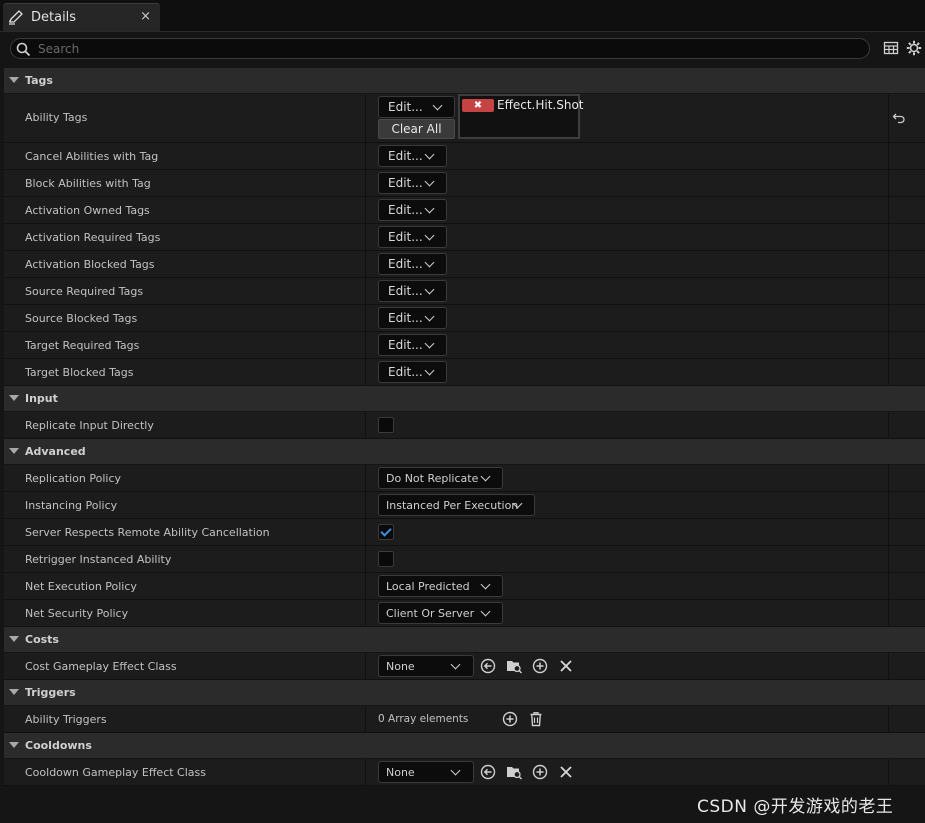  I want to click on instancing-policy-dropdown: Instanced Per Execution, so click(456, 505).